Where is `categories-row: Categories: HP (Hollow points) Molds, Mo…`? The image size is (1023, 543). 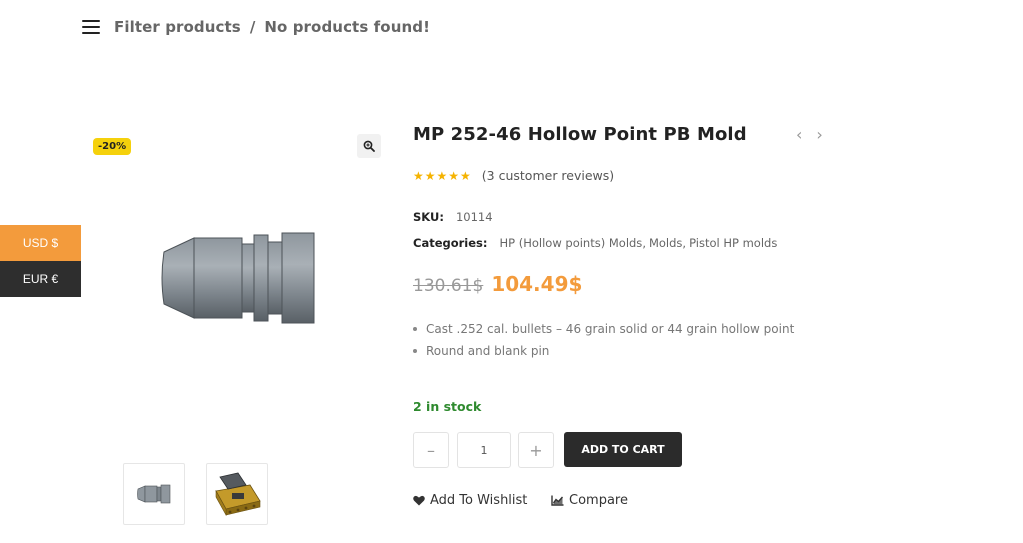 categories-row: Categories: HP (Hollow points) Molds, Mo… is located at coordinates (595, 243).